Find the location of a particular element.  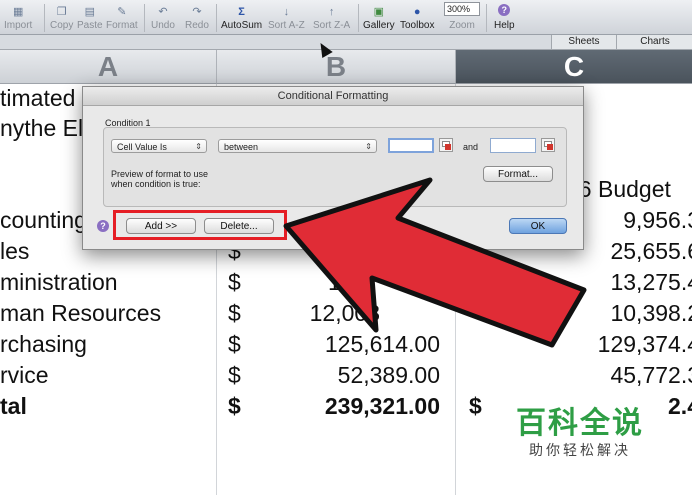

cell-a-title-2: nythe El is located at coordinates (41, 128).